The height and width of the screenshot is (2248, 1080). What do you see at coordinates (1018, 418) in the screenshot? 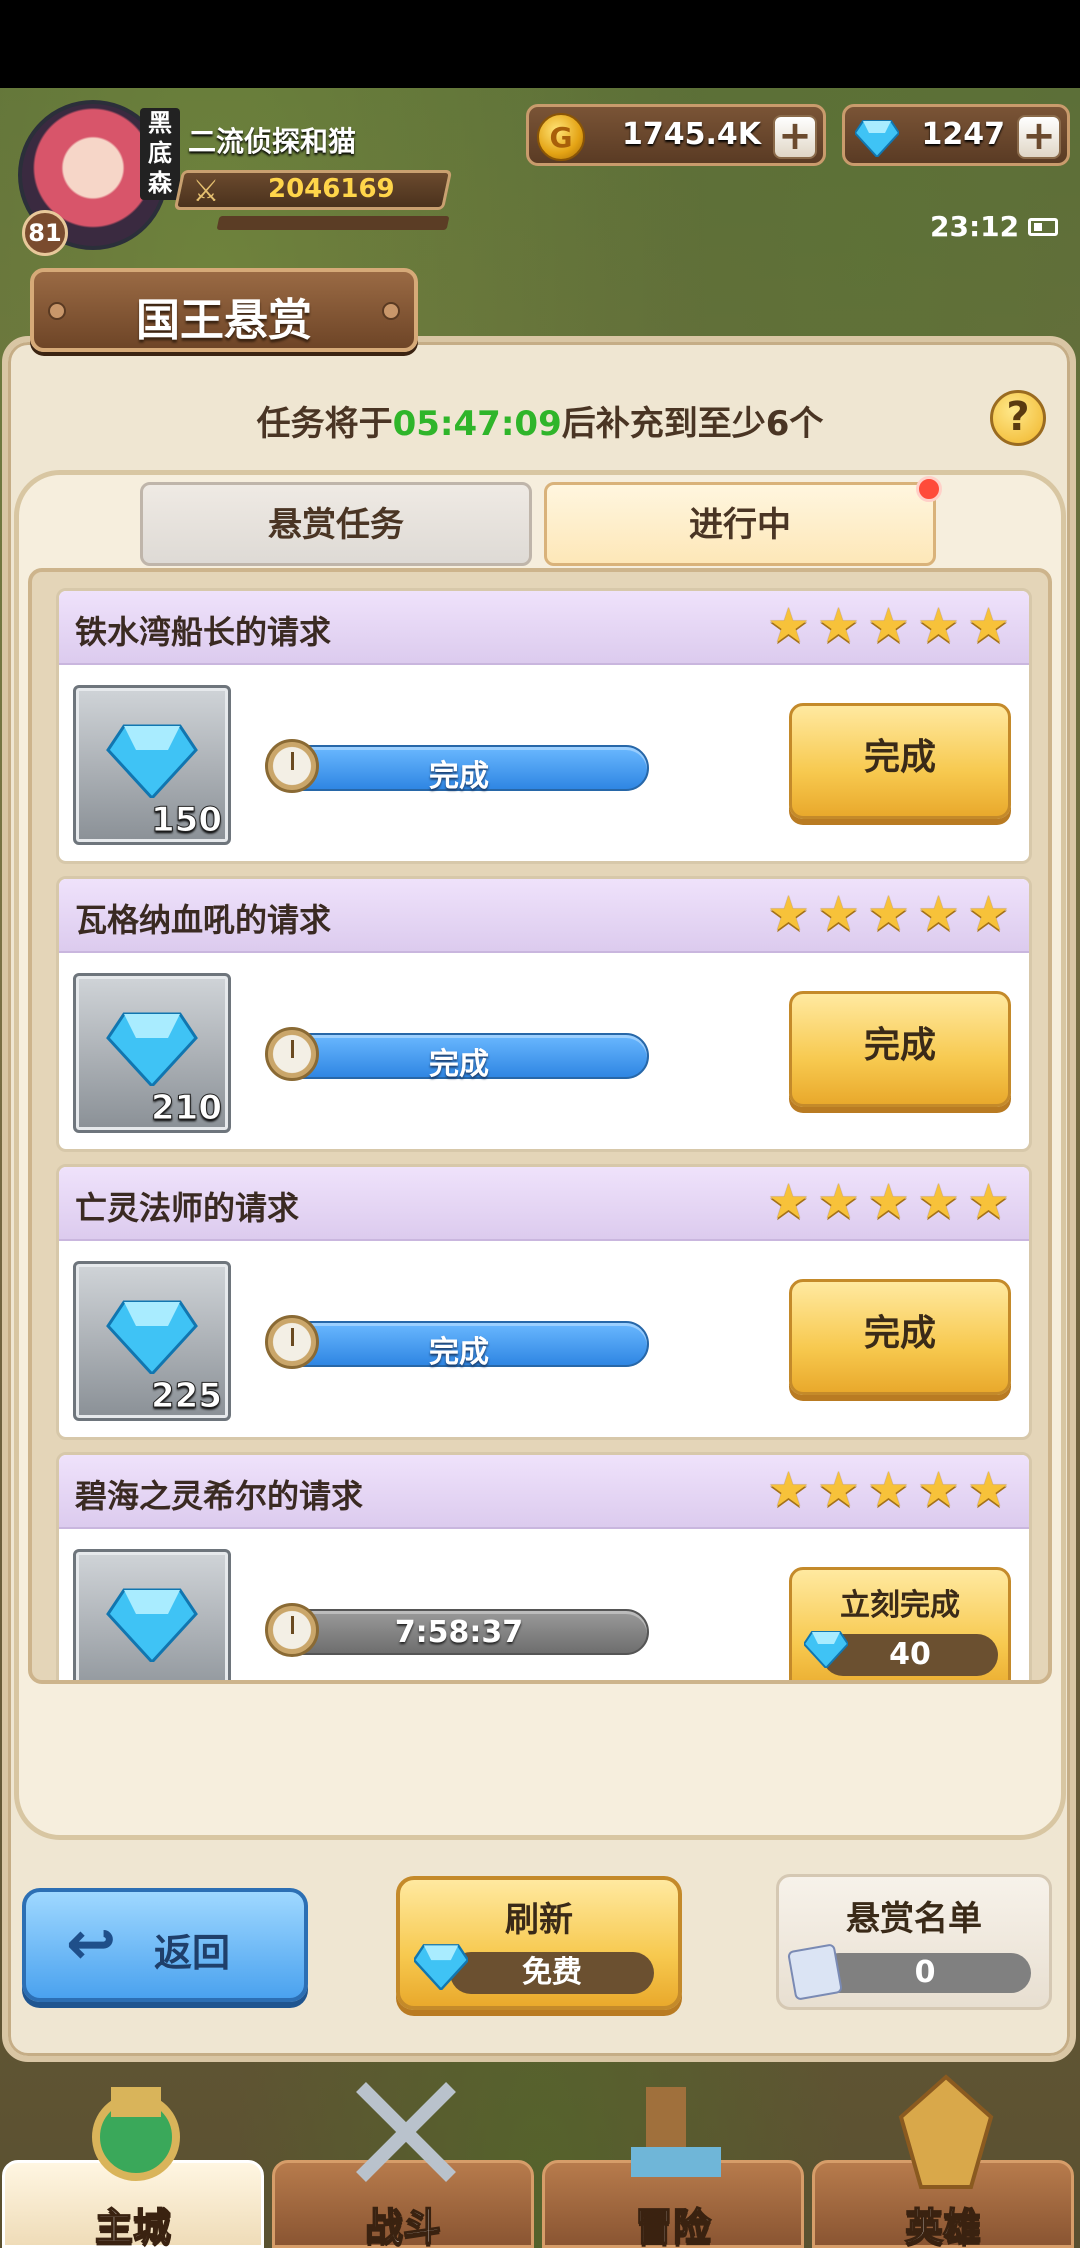
I see `help-button: ?` at bounding box center [1018, 418].